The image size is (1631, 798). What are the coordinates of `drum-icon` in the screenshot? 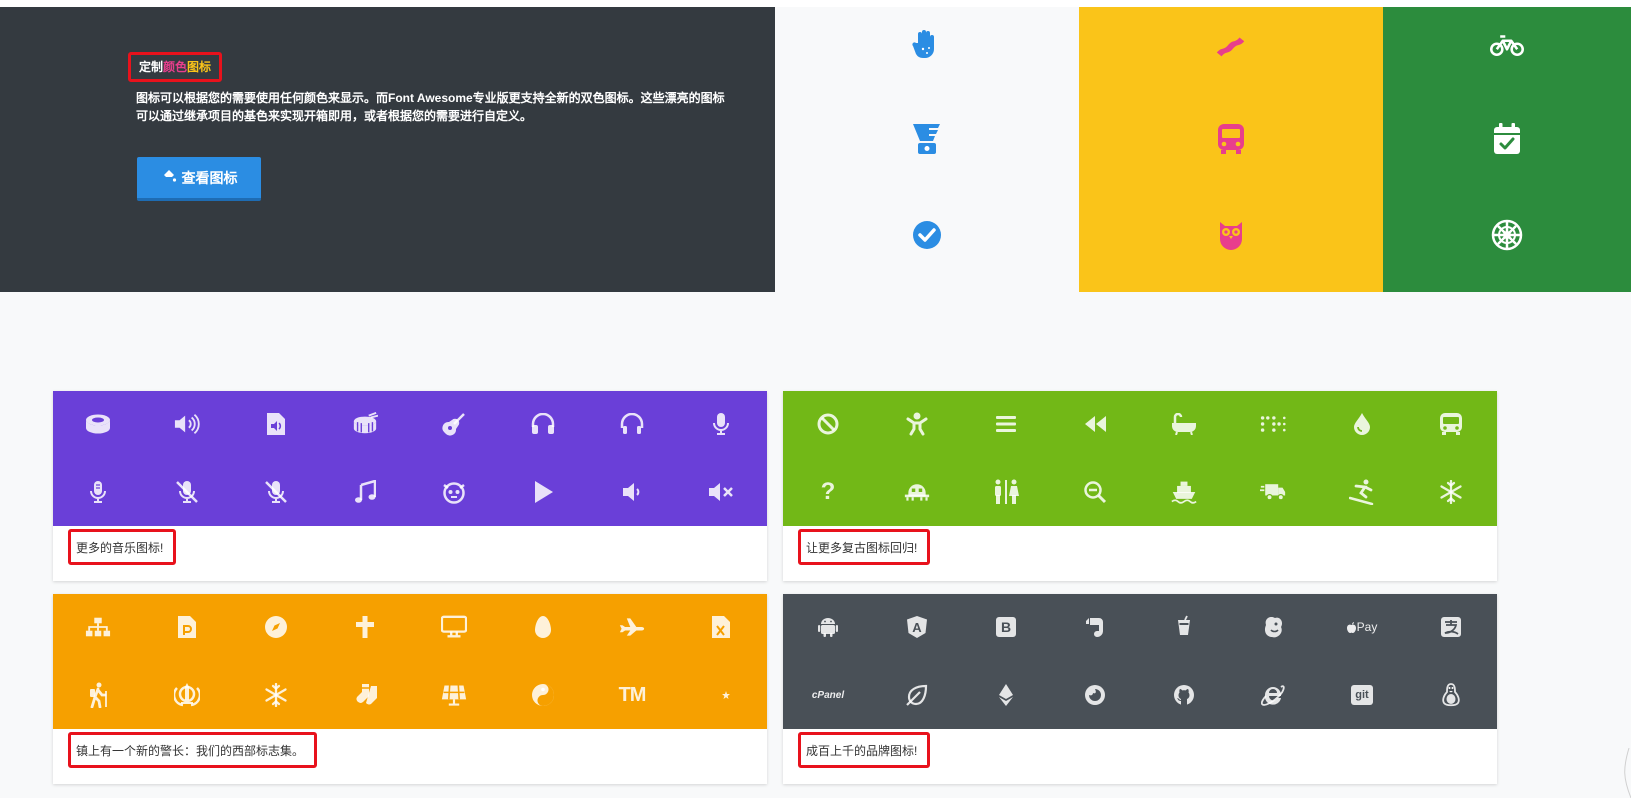 It's located at (365, 424).